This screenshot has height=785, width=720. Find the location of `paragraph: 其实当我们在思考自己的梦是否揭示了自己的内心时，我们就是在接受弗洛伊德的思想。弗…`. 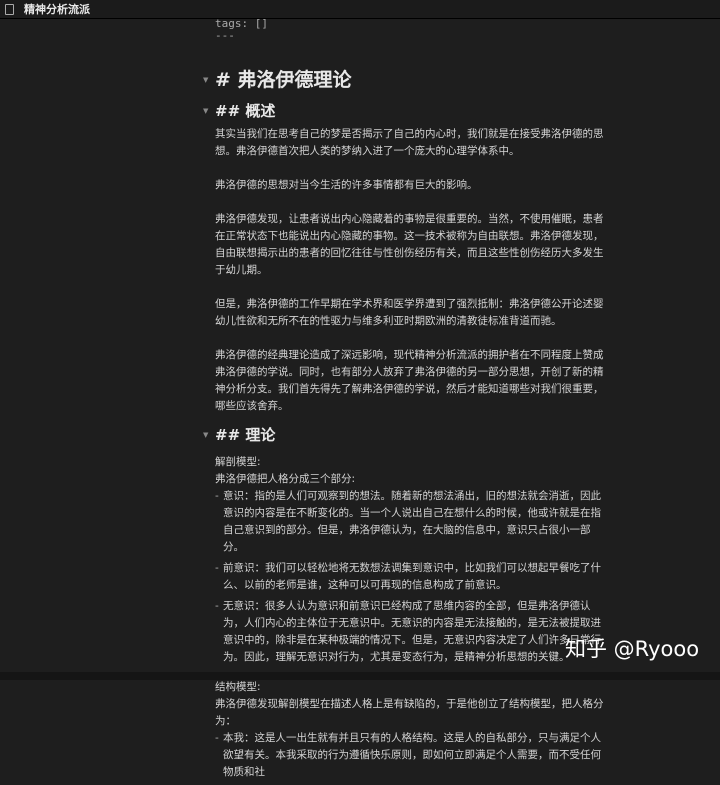

paragraph: 其实当我们在思考自己的梦是否揭示了自己的内心时，我们就是在接受弗洛伊德的思想。弗… is located at coordinates (409, 142).